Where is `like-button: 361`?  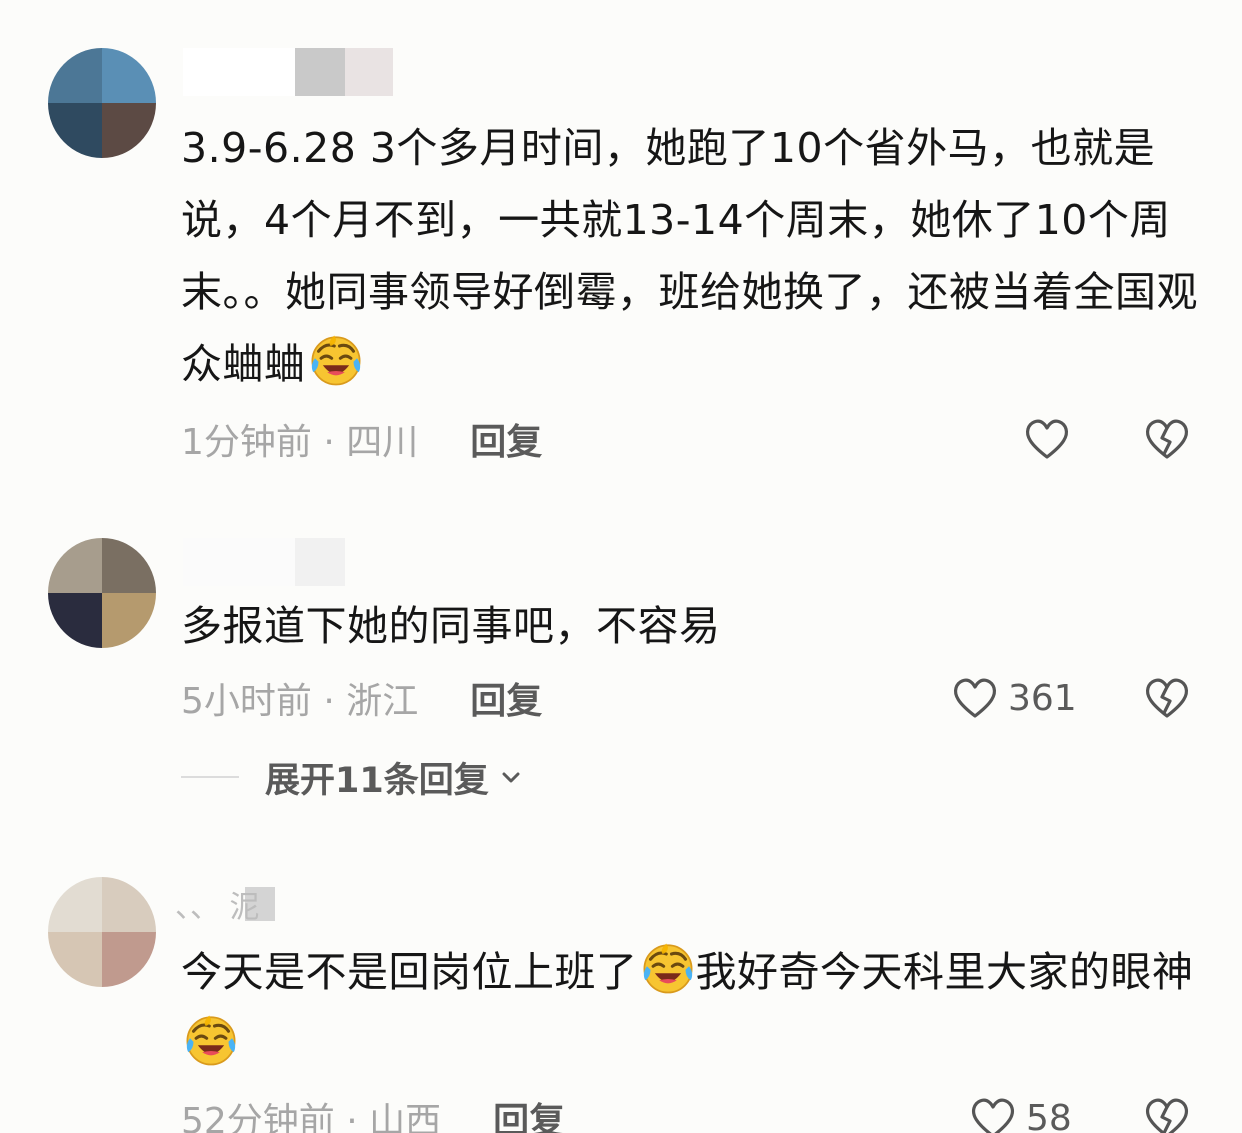 like-button: 361 is located at coordinates (1013, 698).